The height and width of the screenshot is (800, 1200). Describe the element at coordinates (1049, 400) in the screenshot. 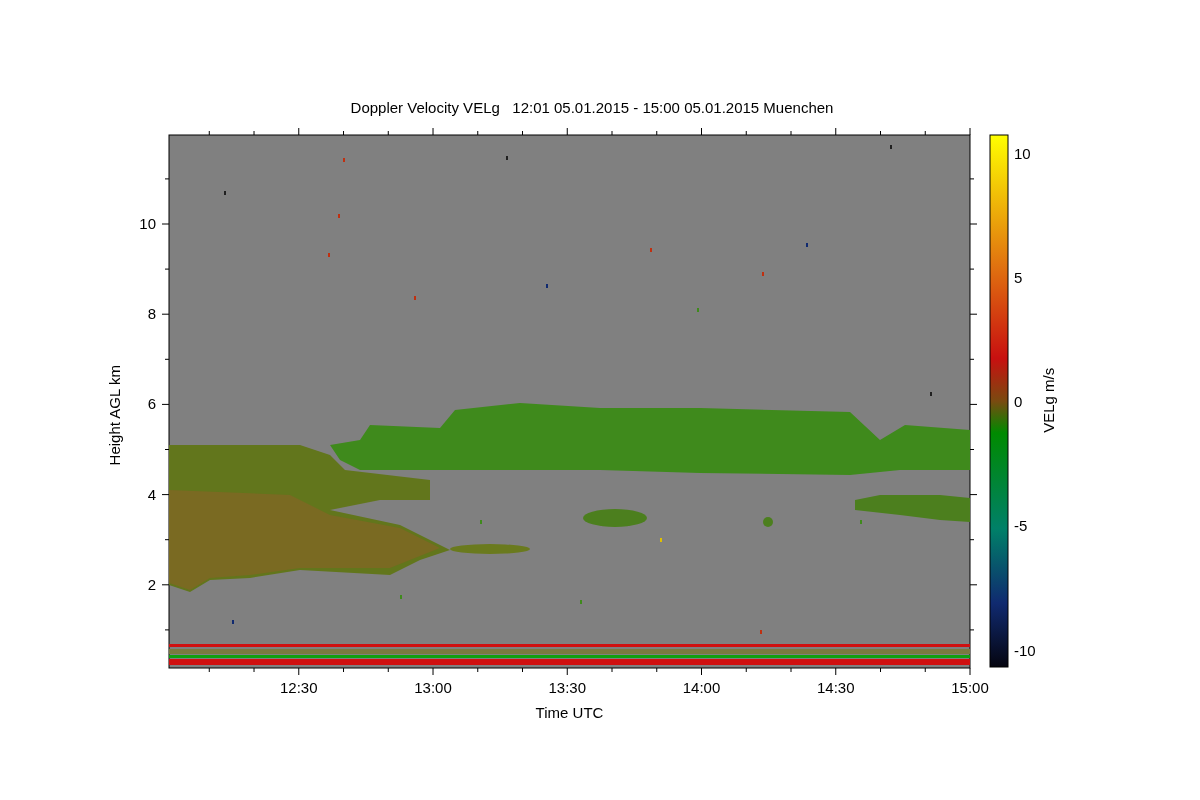

I see `colorbar-label: VELg m/s` at that location.